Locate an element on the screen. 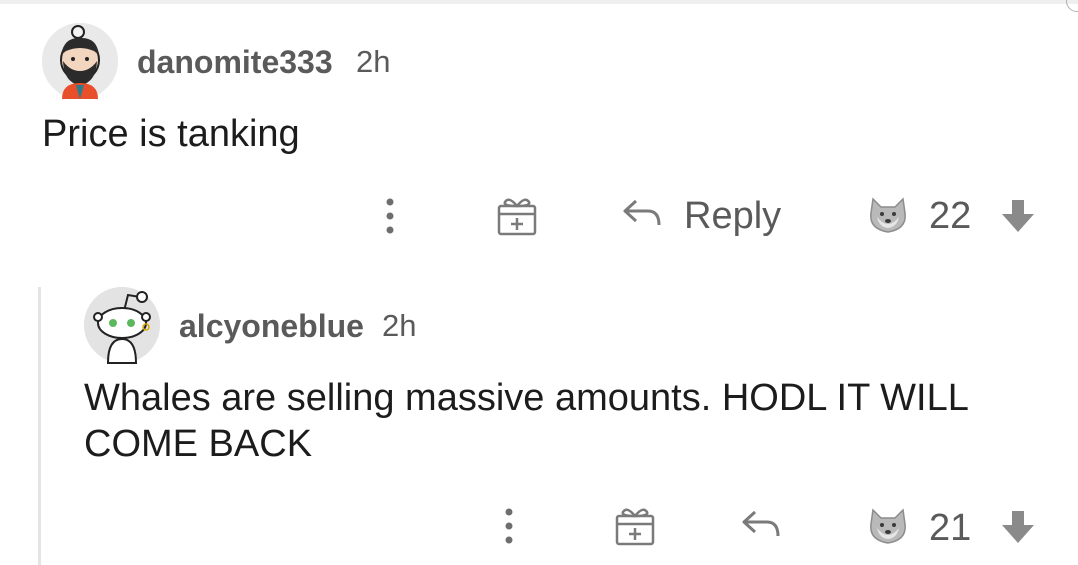 This screenshot has width=1078, height=565. comment-body: Price is tanking is located at coordinates (171, 134).